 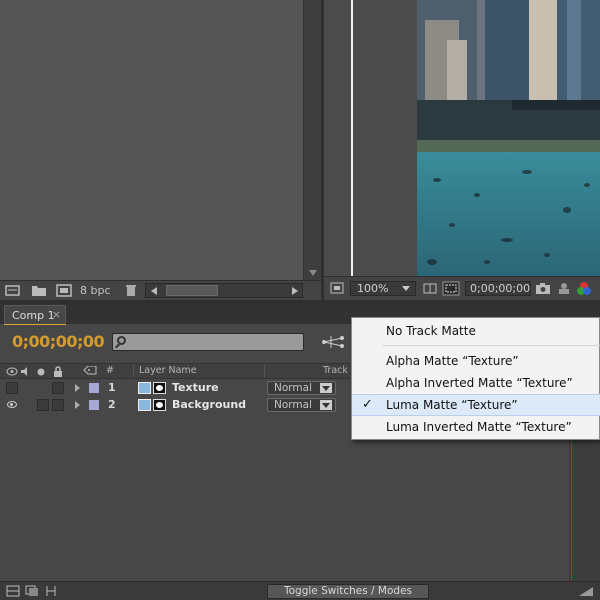 I want to click on current-time-display: 0;00;00;00, so click(x=498, y=288).